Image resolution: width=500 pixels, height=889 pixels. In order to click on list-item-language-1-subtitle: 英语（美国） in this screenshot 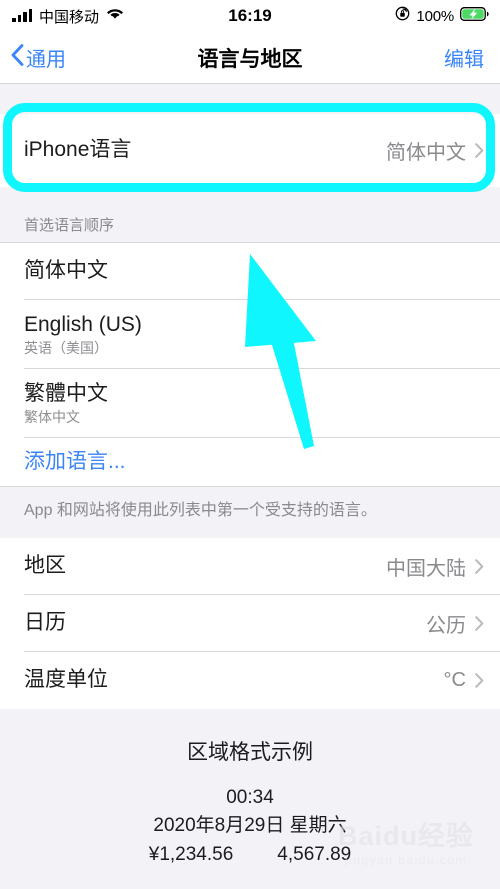, I will do `click(66, 348)`.